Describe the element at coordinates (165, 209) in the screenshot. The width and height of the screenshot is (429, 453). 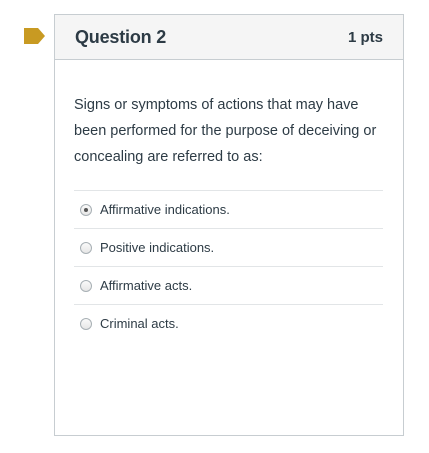
I see `answer-label: Affirmative indications.` at that location.